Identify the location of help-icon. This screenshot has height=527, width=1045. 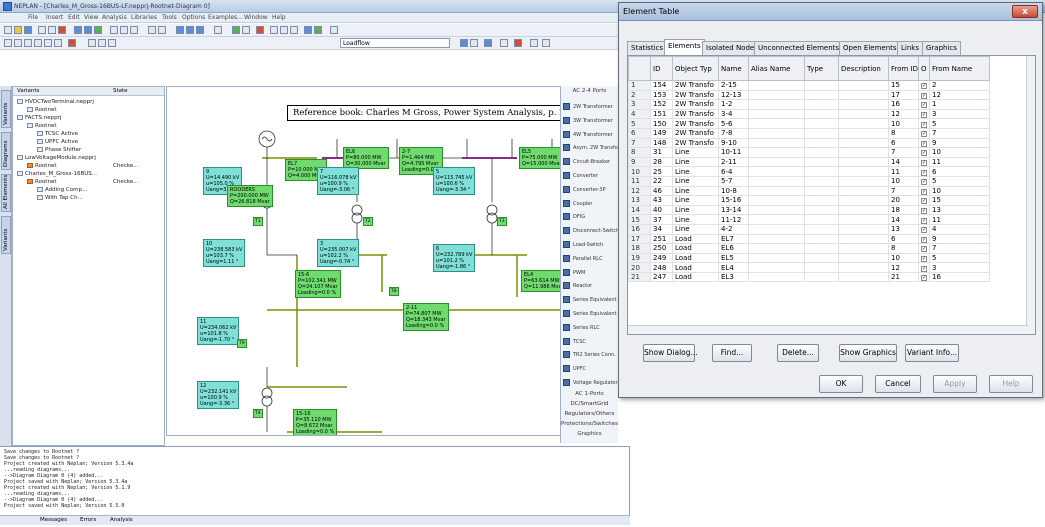
(62, 30).